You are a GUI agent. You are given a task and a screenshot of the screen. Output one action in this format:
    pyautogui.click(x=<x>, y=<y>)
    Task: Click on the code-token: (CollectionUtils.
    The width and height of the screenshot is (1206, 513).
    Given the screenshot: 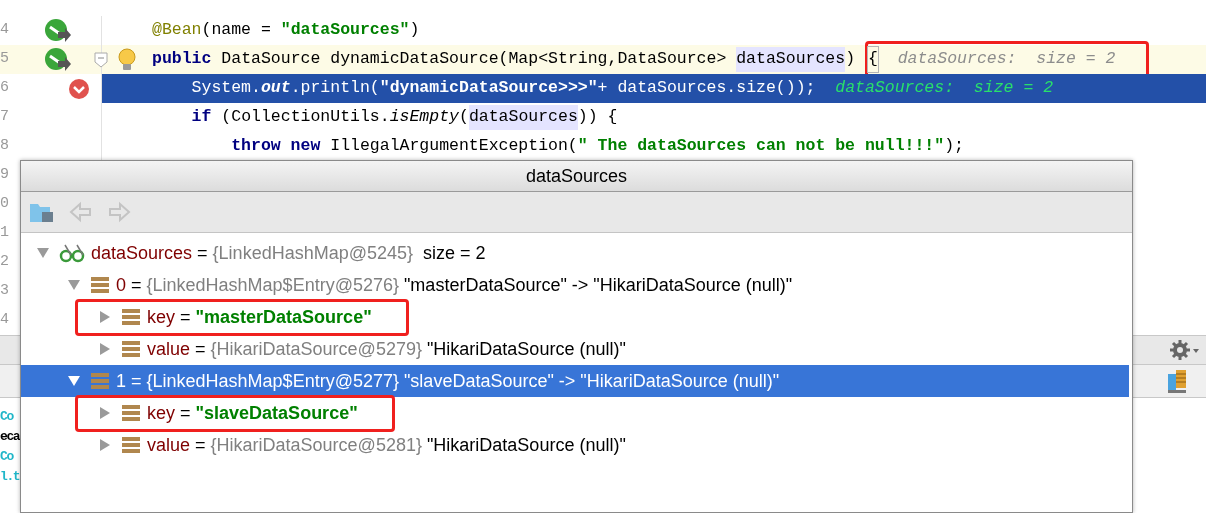 What is the action you would take?
    pyautogui.click(x=305, y=117)
    